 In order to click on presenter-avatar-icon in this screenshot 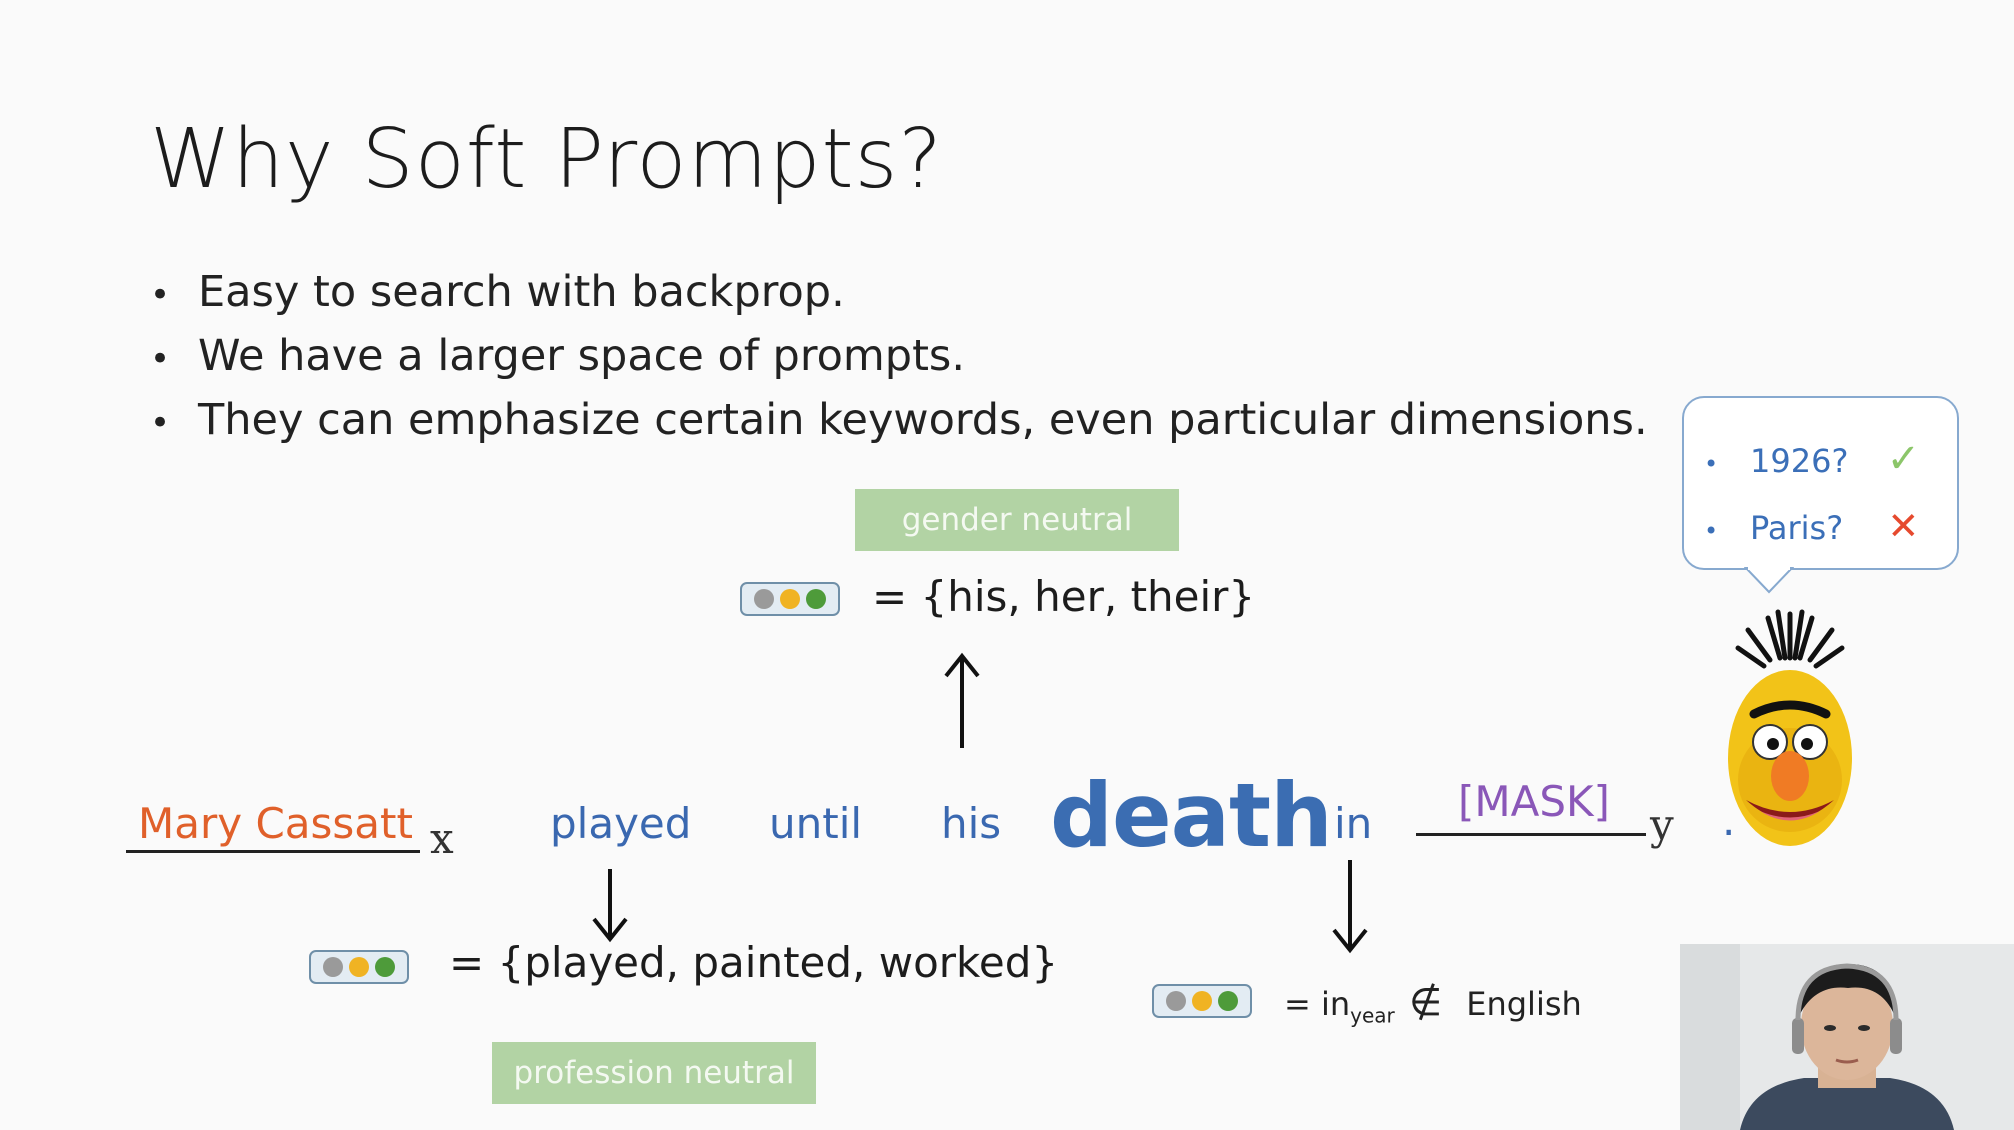, I will do `click(1847, 1037)`.